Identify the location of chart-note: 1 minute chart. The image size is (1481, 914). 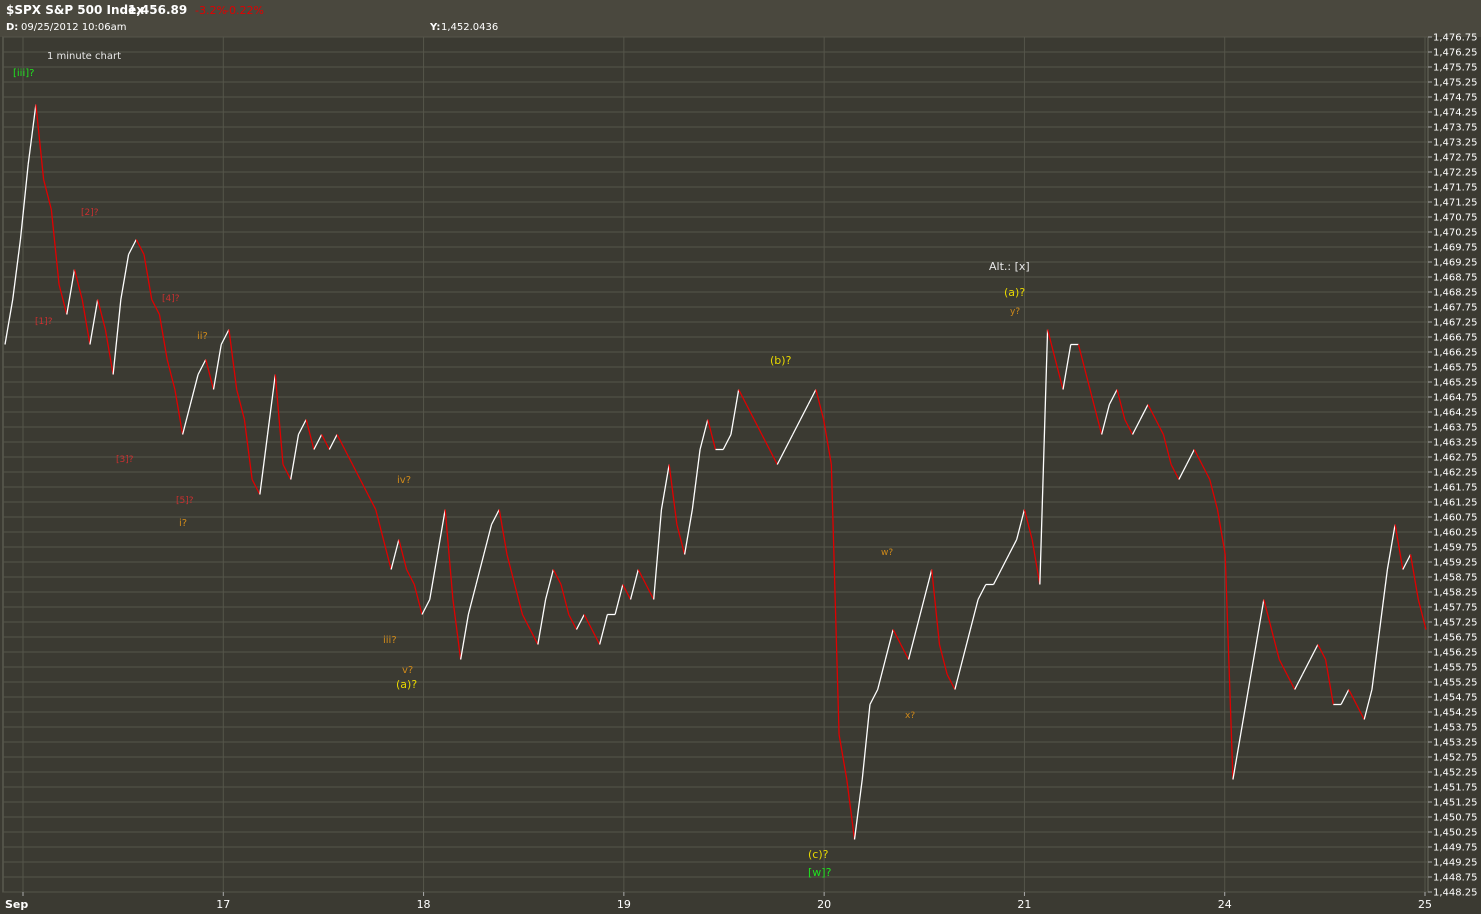
(84, 56).